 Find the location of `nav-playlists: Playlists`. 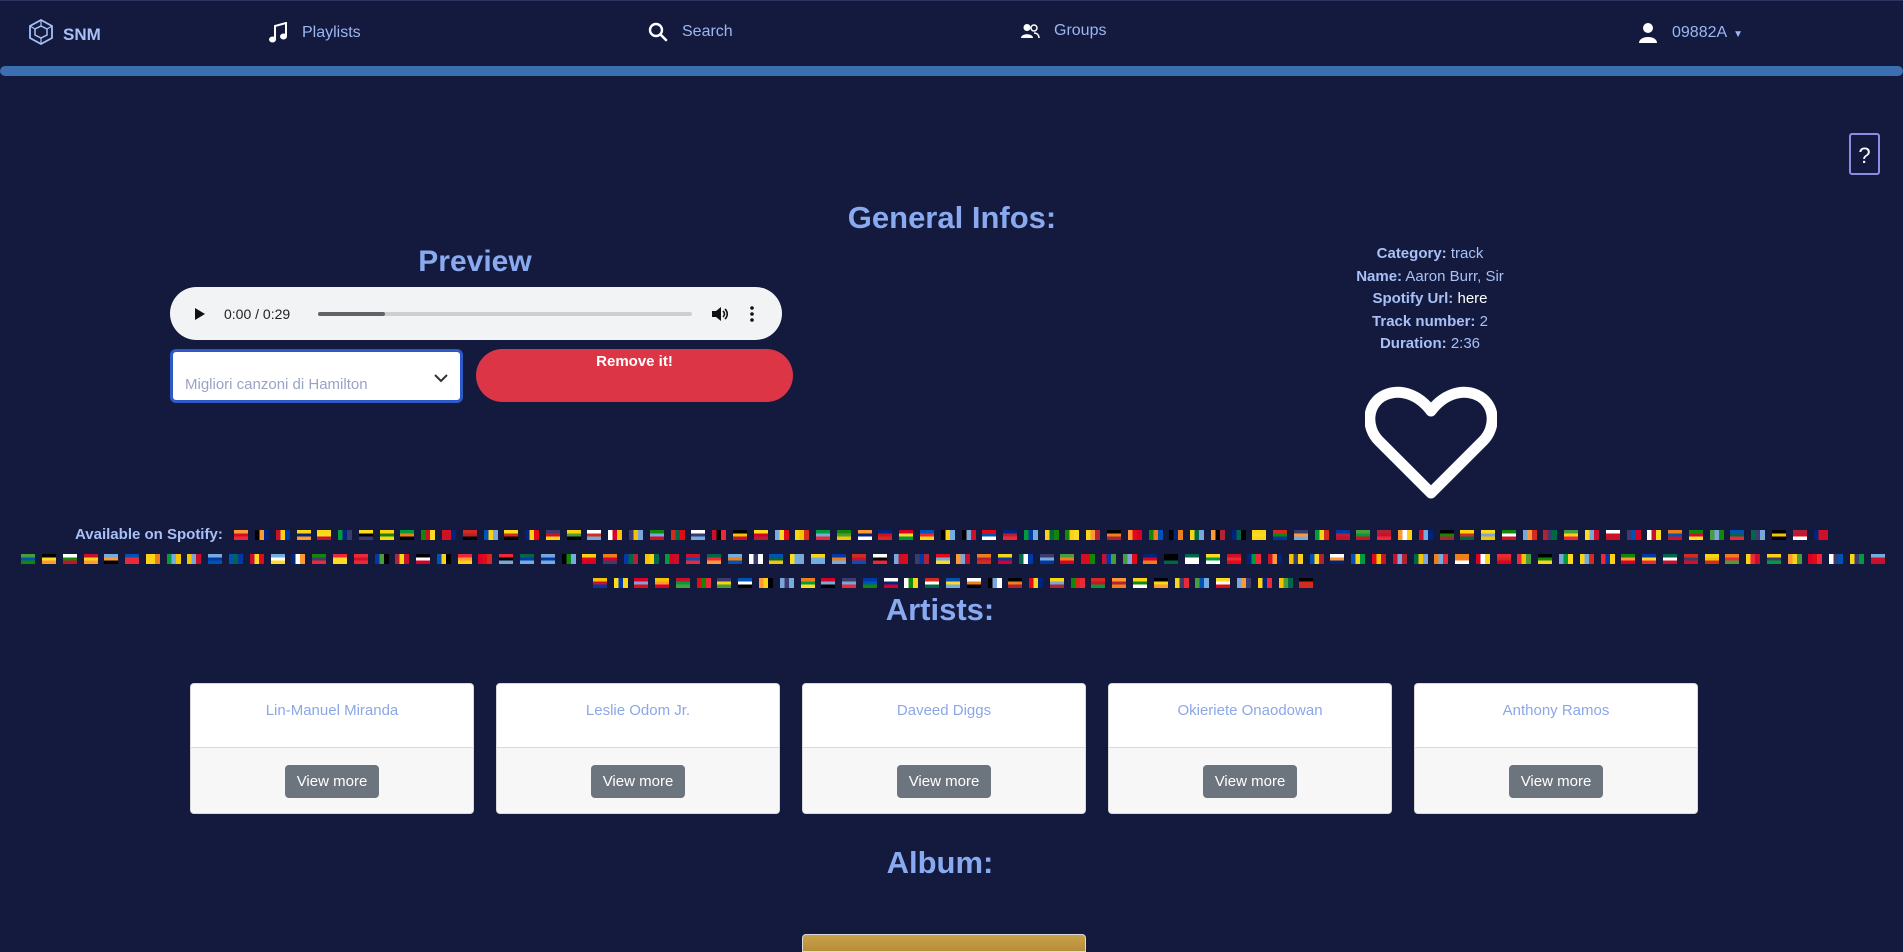

nav-playlists: Playlists is located at coordinates (314, 33).